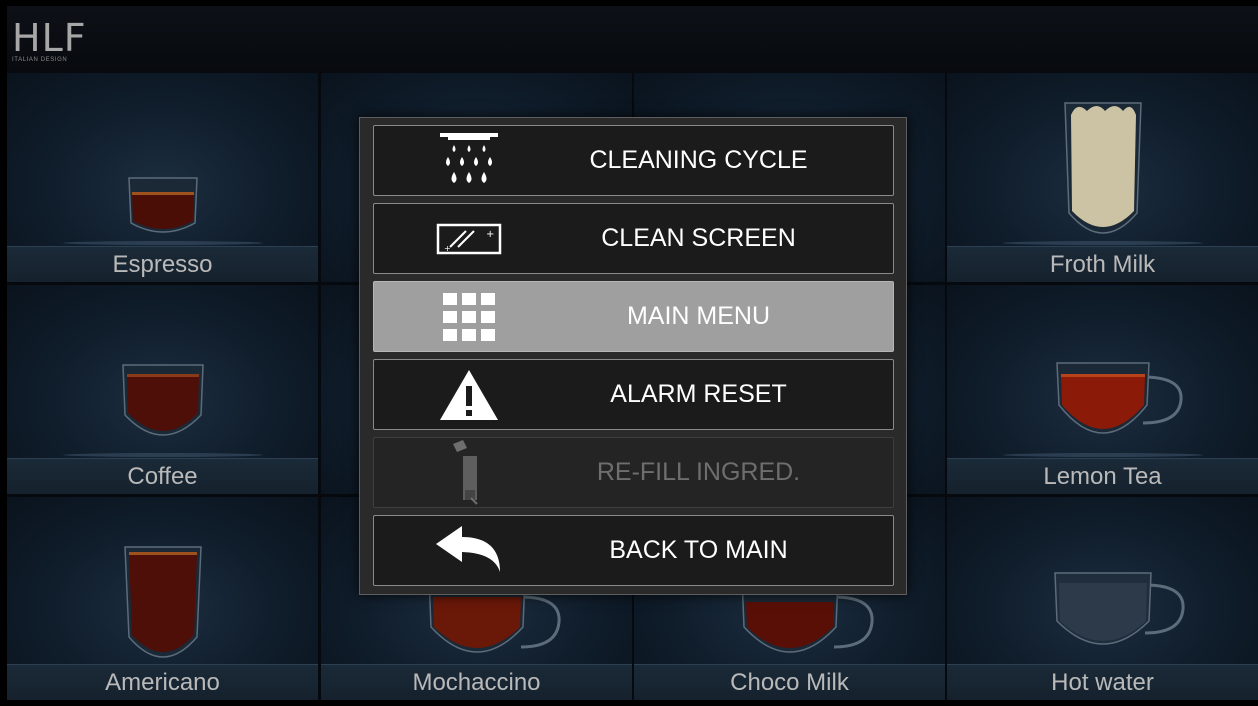 The height and width of the screenshot is (706, 1258). What do you see at coordinates (162, 264) in the screenshot?
I see `drink-label: Espresso` at bounding box center [162, 264].